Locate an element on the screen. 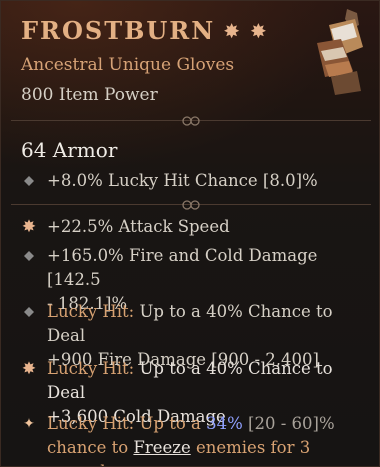 Image resolution: width=380 pixels, height=467 pixels. armor-value: 64 Armor is located at coordinates (69, 150).